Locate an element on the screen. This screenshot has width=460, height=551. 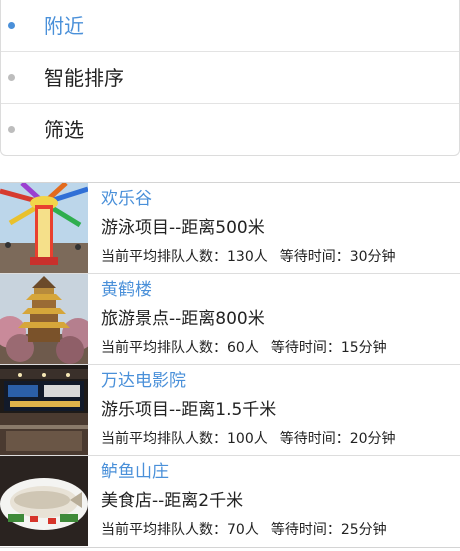
filter-screen: 筛选 is located at coordinates (230, 129).